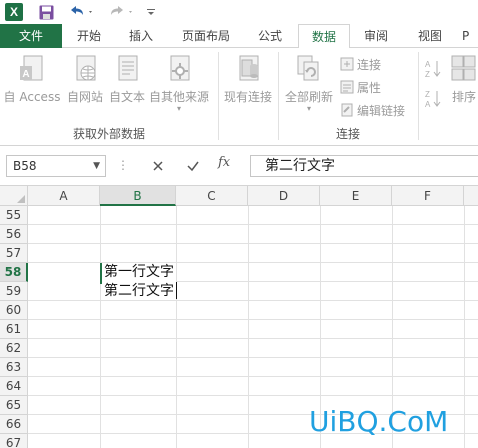 This screenshot has width=478, height=448. I want to click on column-header-e: E, so click(356, 196).